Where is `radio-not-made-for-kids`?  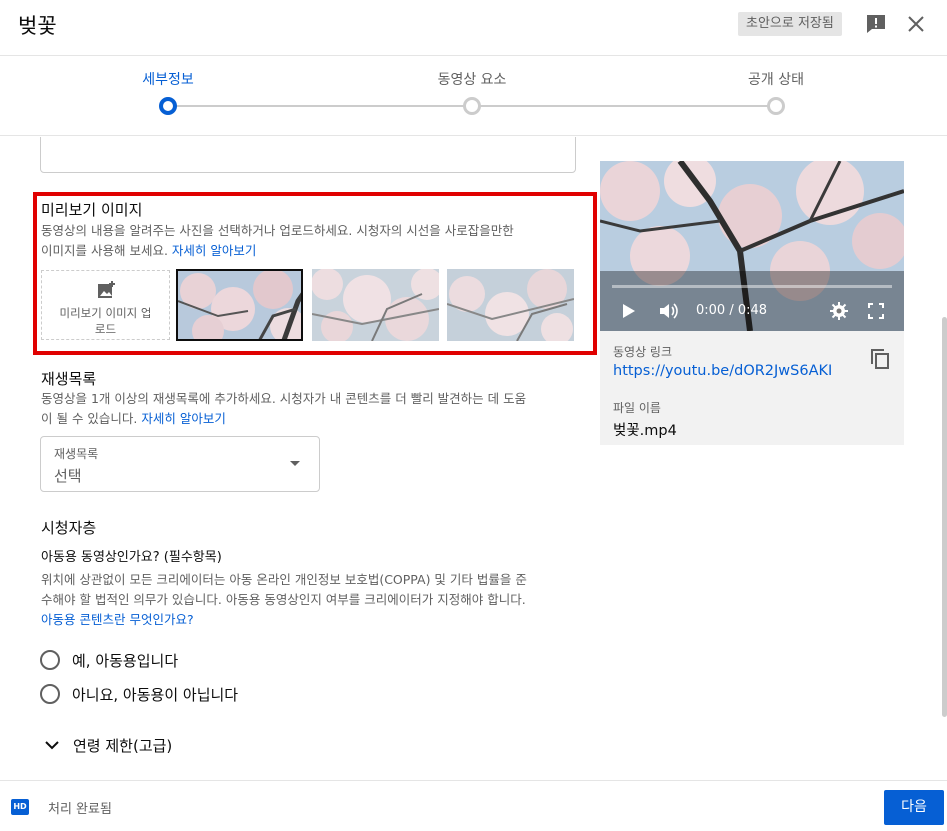
radio-not-made-for-kids is located at coordinates (50, 694).